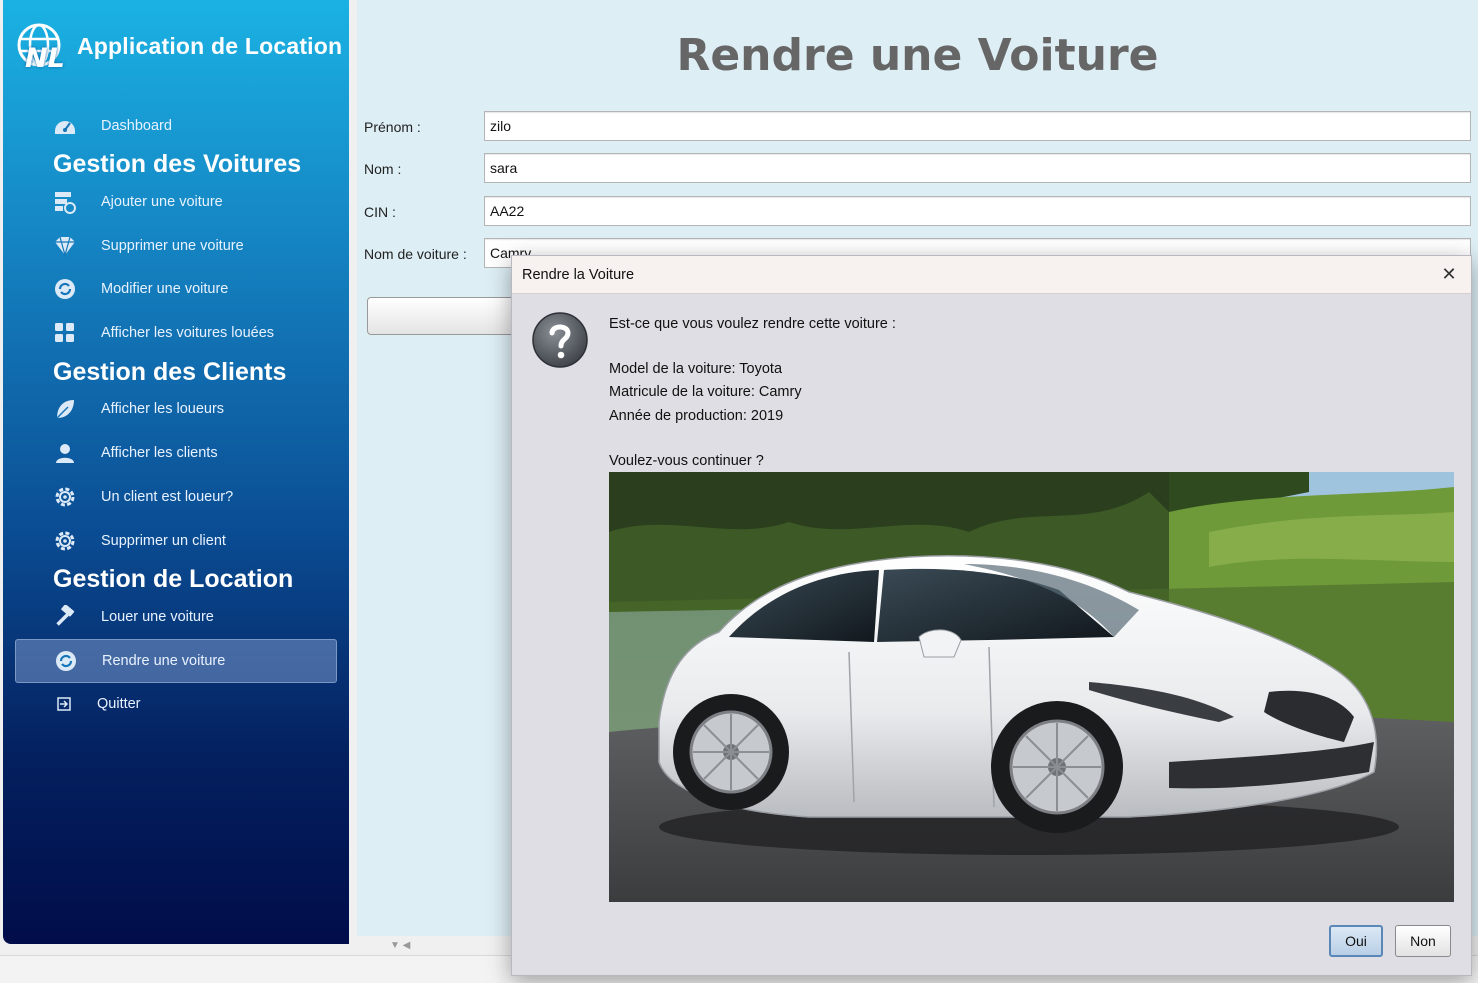 The image size is (1478, 983). What do you see at coordinates (177, 164) in the screenshot?
I see `section-title-voitures: Gestion des Voitures` at bounding box center [177, 164].